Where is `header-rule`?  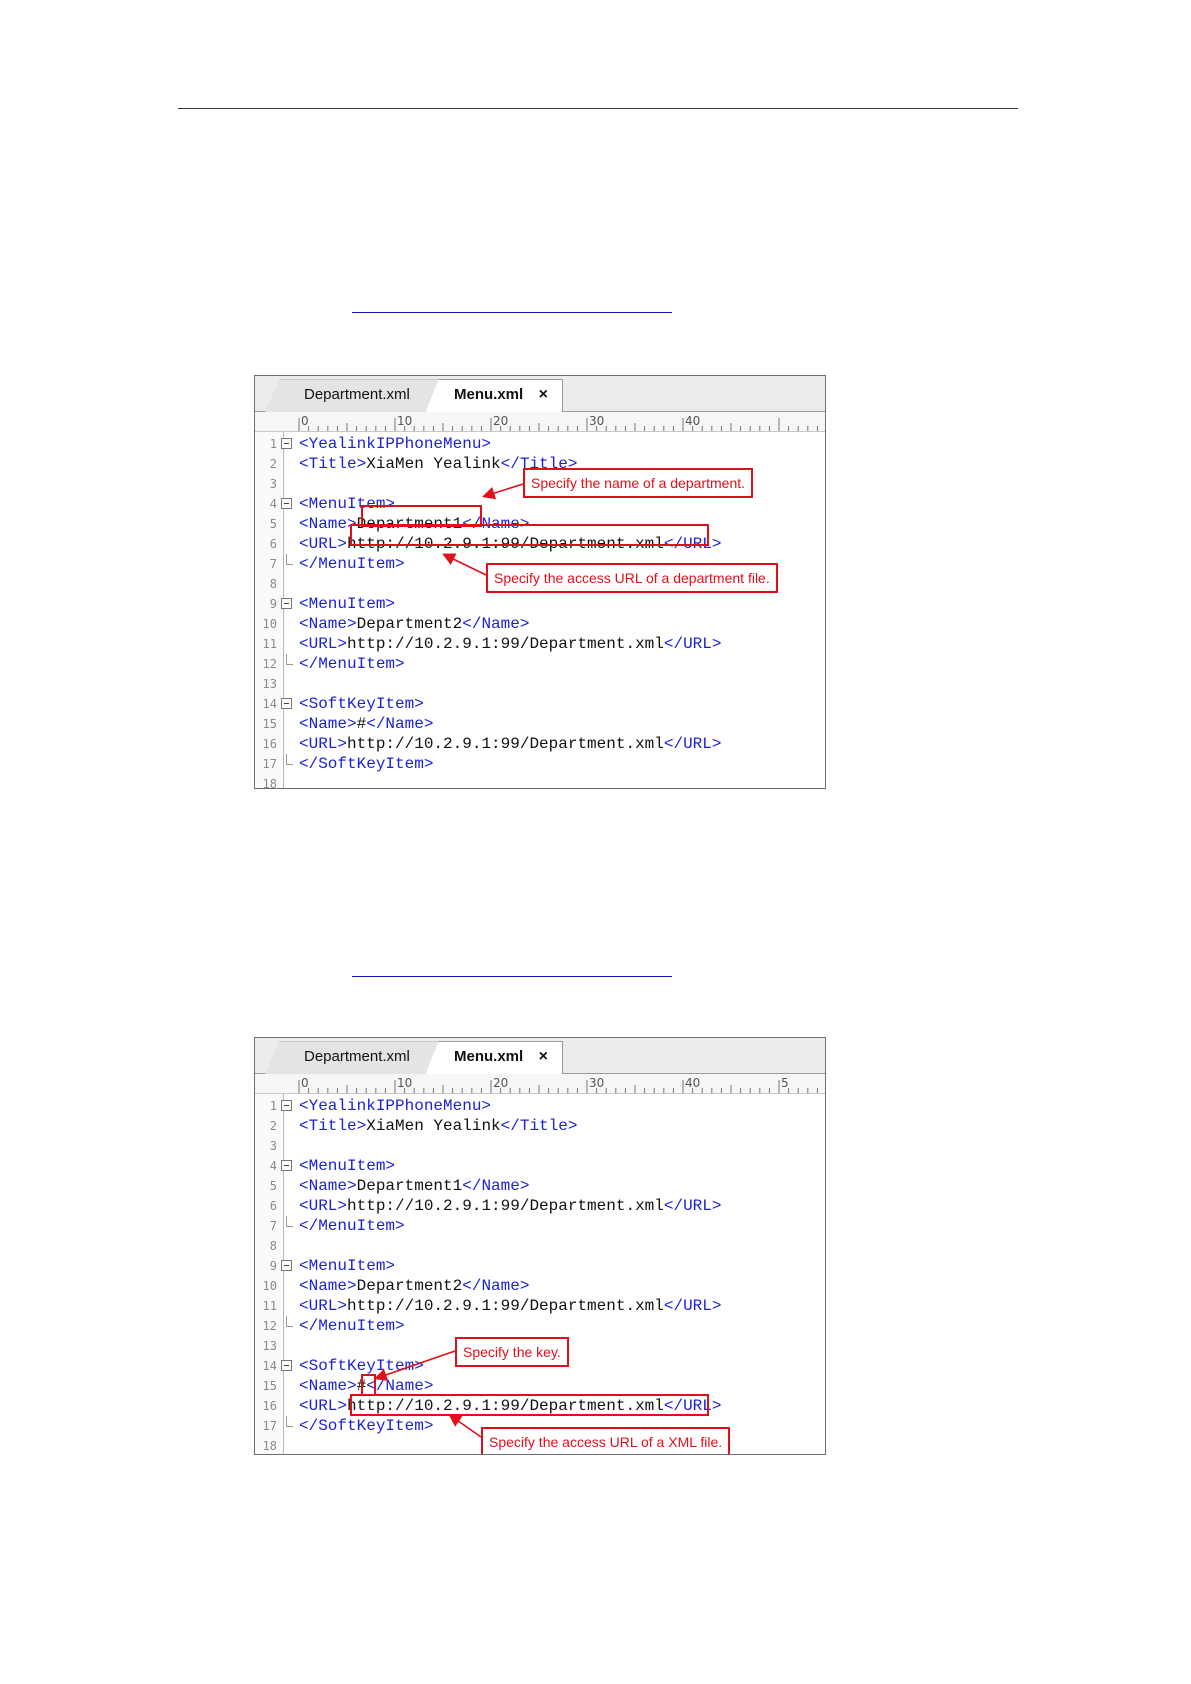
header-rule is located at coordinates (598, 108).